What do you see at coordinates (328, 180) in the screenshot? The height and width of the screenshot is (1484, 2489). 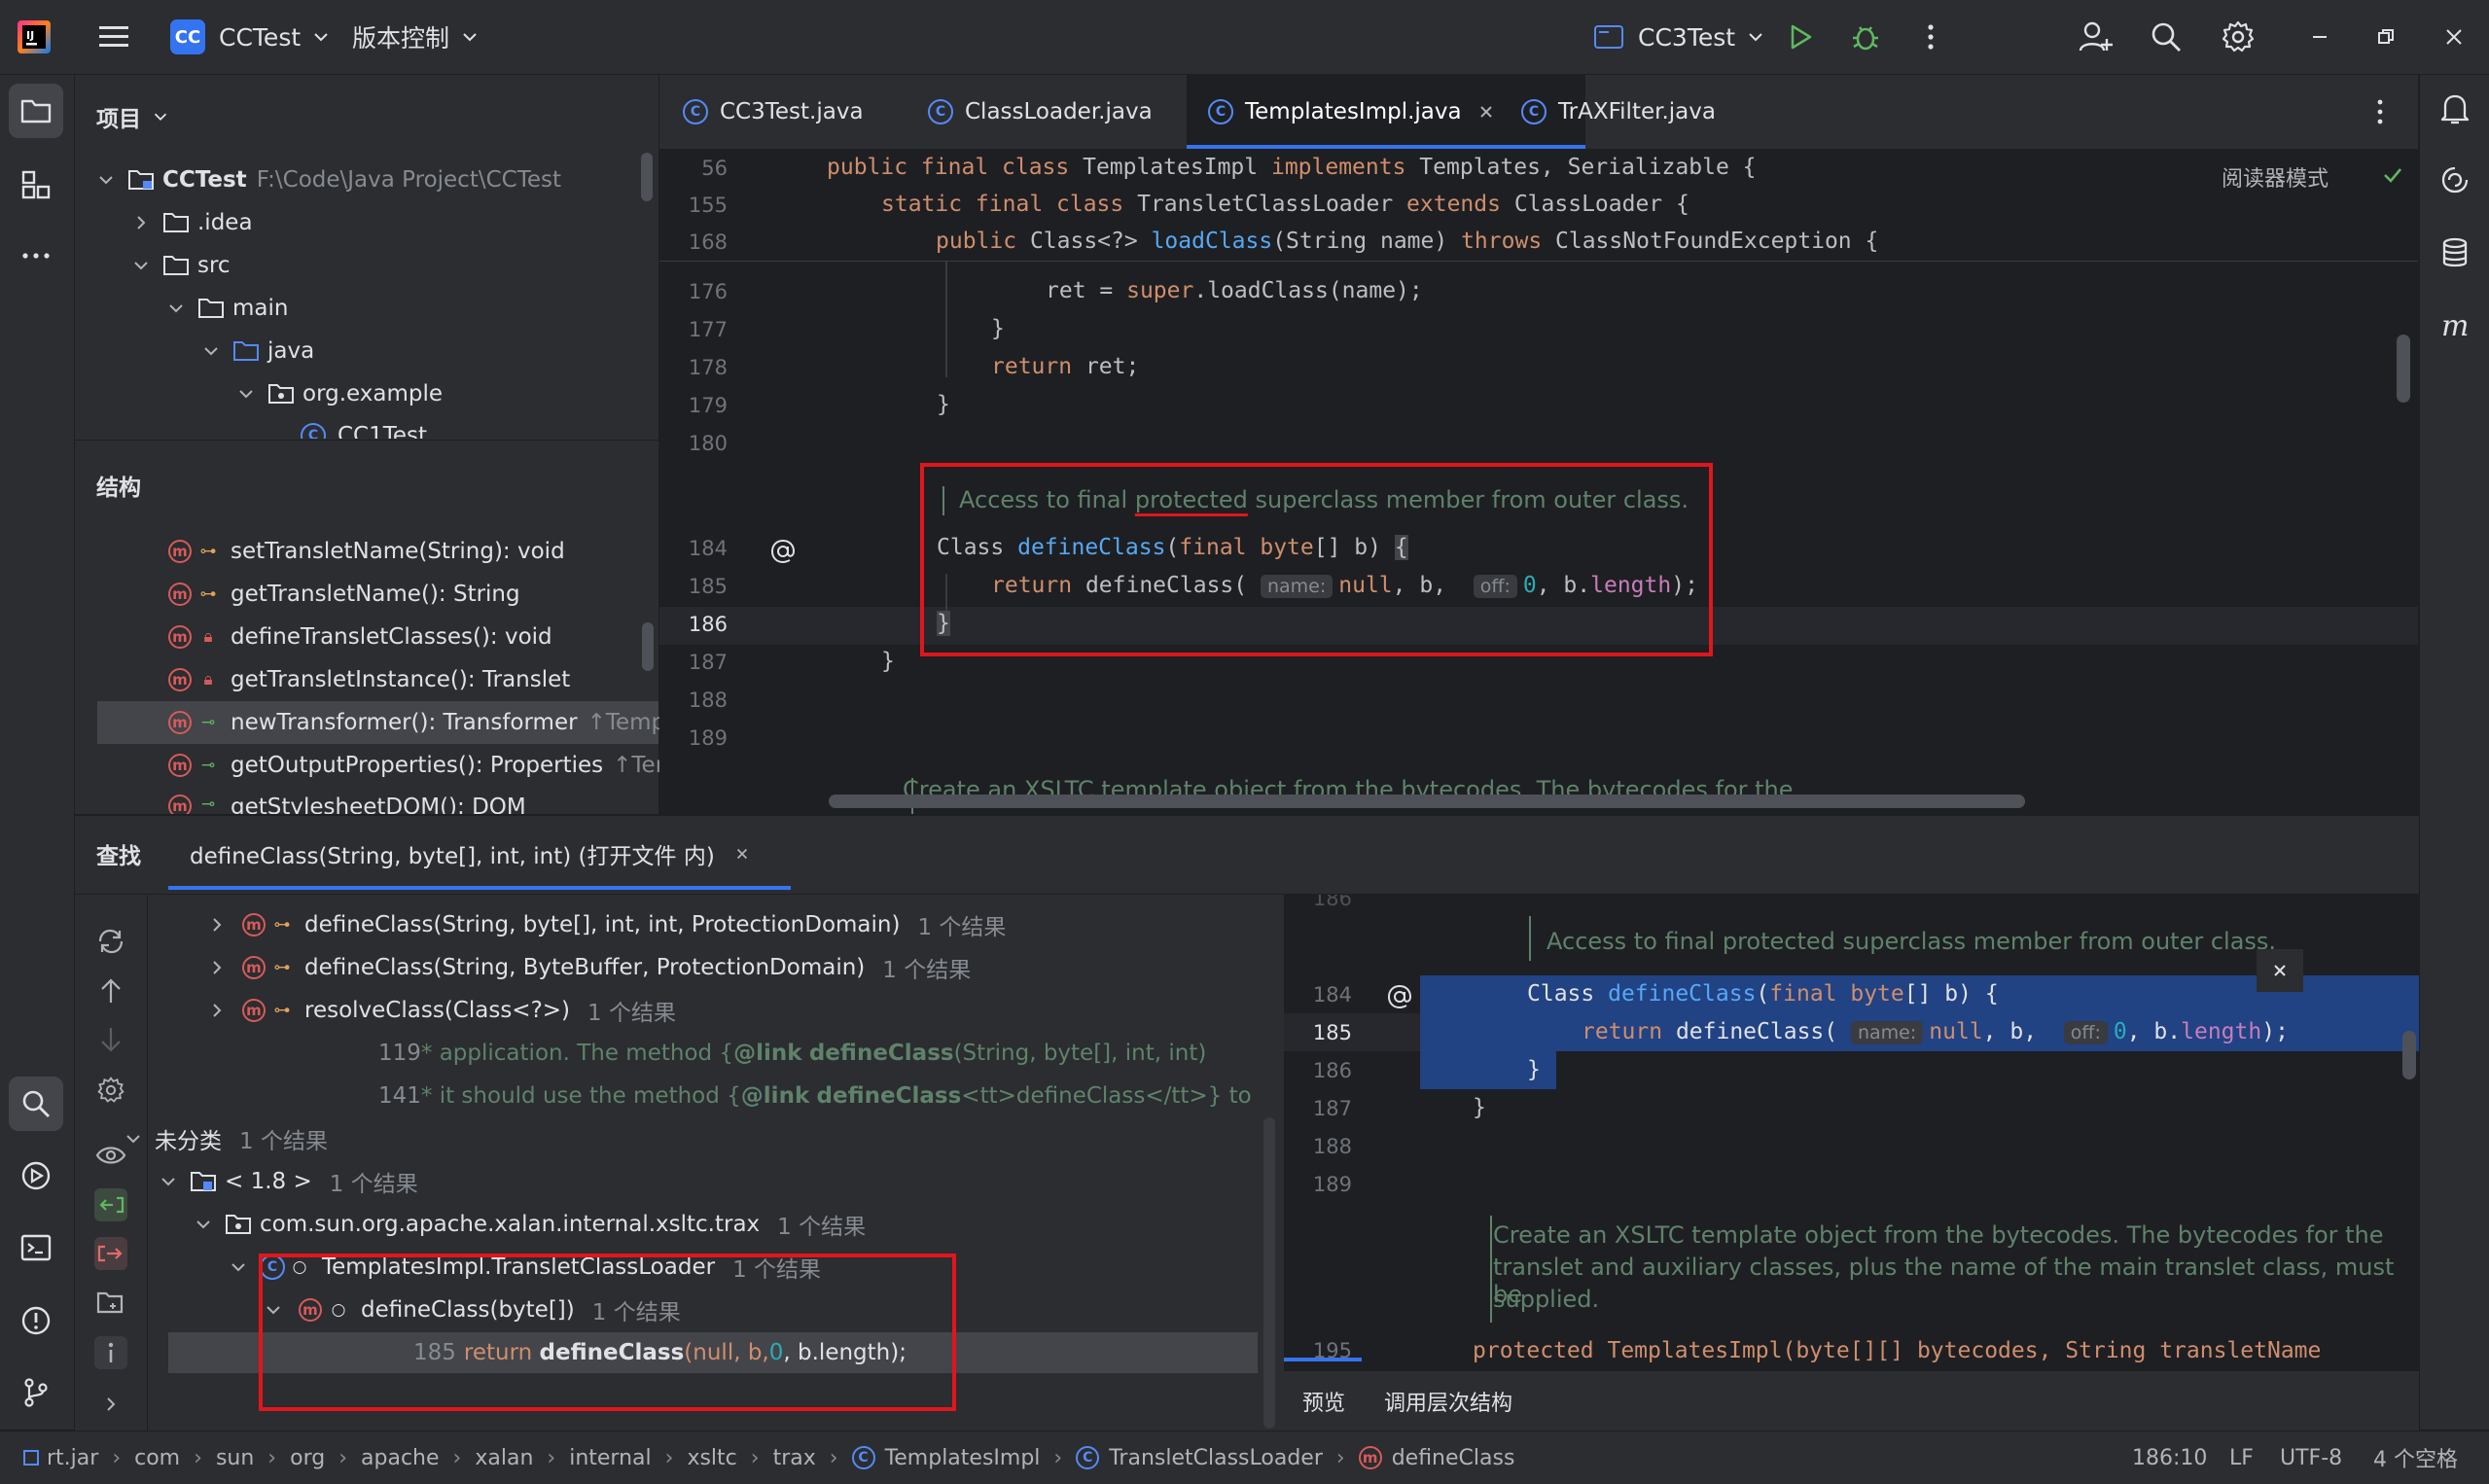 I see `tree-item-cctest: CCTest F:\Code\Java Project\CCTest` at bounding box center [328, 180].